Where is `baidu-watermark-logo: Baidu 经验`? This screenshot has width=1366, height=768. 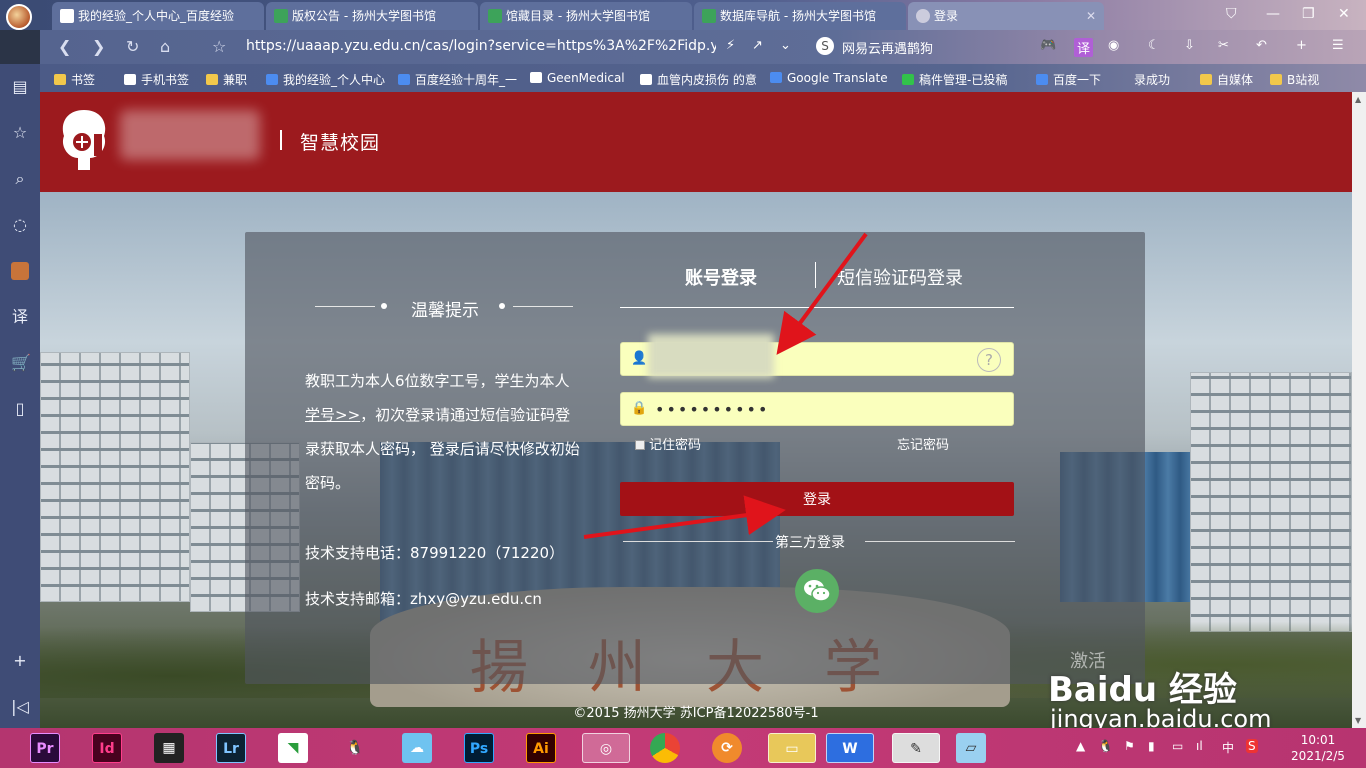
baidu-watermark-logo: Baidu 经验 is located at coordinates (1142, 690).